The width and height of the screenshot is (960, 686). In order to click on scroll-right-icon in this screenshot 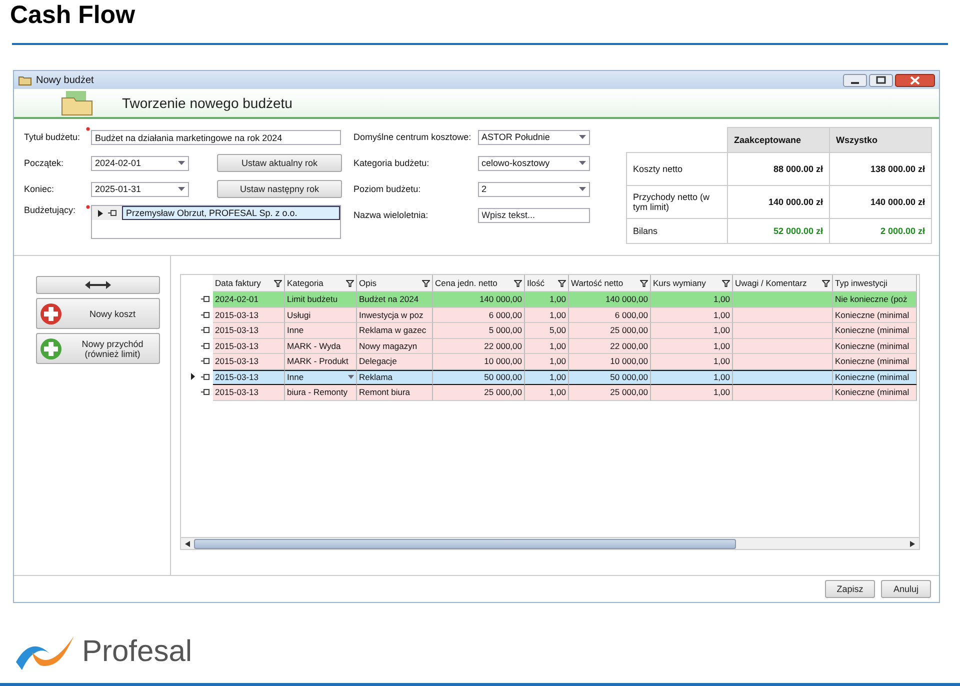, I will do `click(912, 543)`.